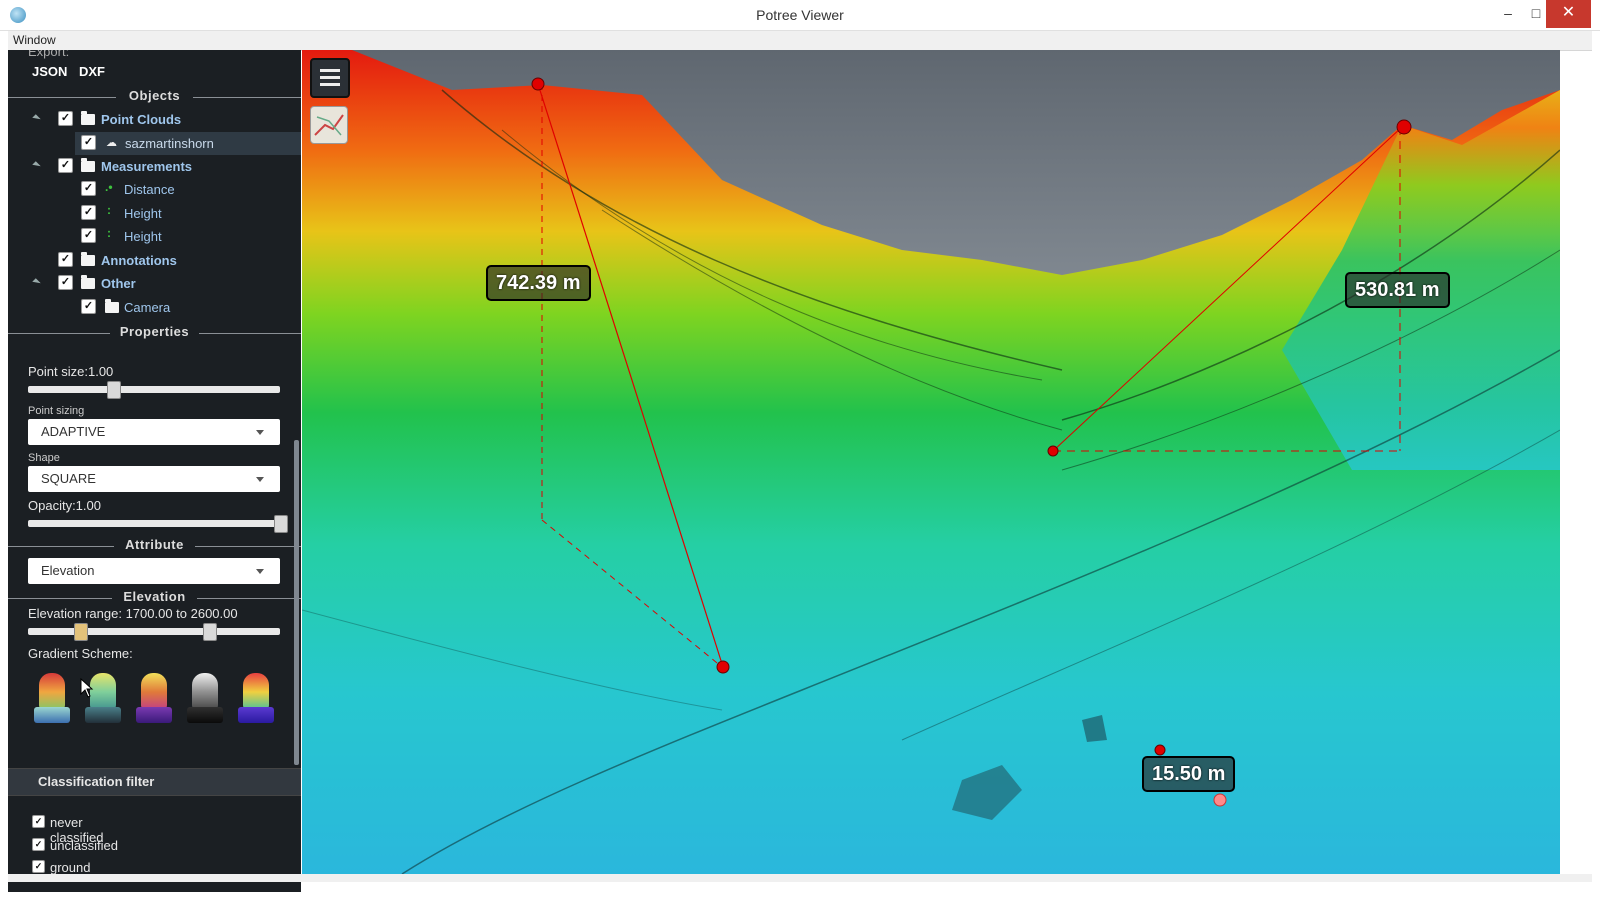 The width and height of the screenshot is (1600, 900). Describe the element at coordinates (80, 653) in the screenshot. I see `gradient-scheme-label: Gradient Scheme:` at that location.